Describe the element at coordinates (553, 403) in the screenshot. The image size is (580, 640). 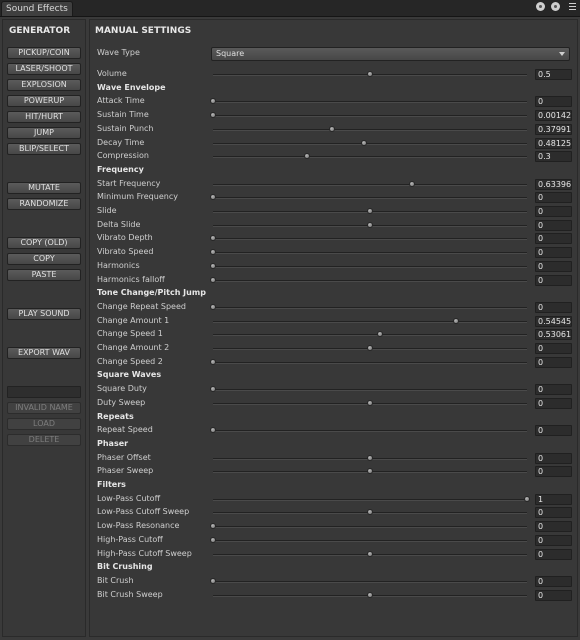
I see `duty-sweep-value-field: 0` at that location.